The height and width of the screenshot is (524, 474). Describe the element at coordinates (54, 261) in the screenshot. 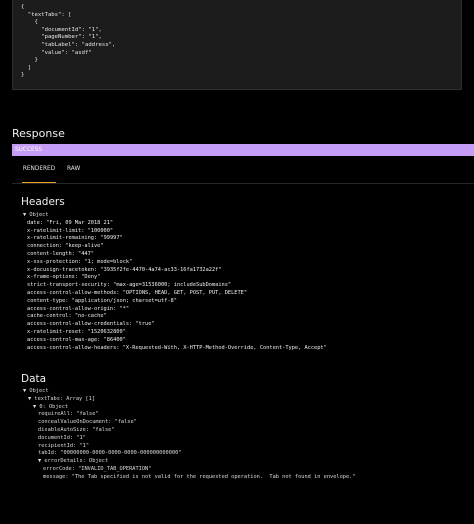

I see `header-key: x-xss-protection:` at that location.